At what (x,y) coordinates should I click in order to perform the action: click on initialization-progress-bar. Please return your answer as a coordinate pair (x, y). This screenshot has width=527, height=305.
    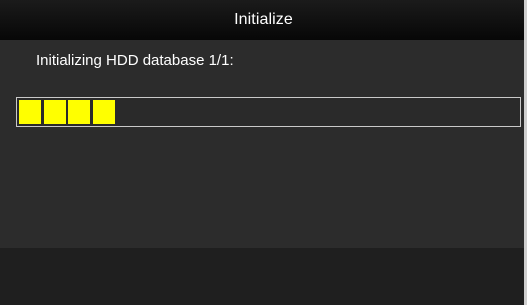
    Looking at the image, I should click on (268, 112).